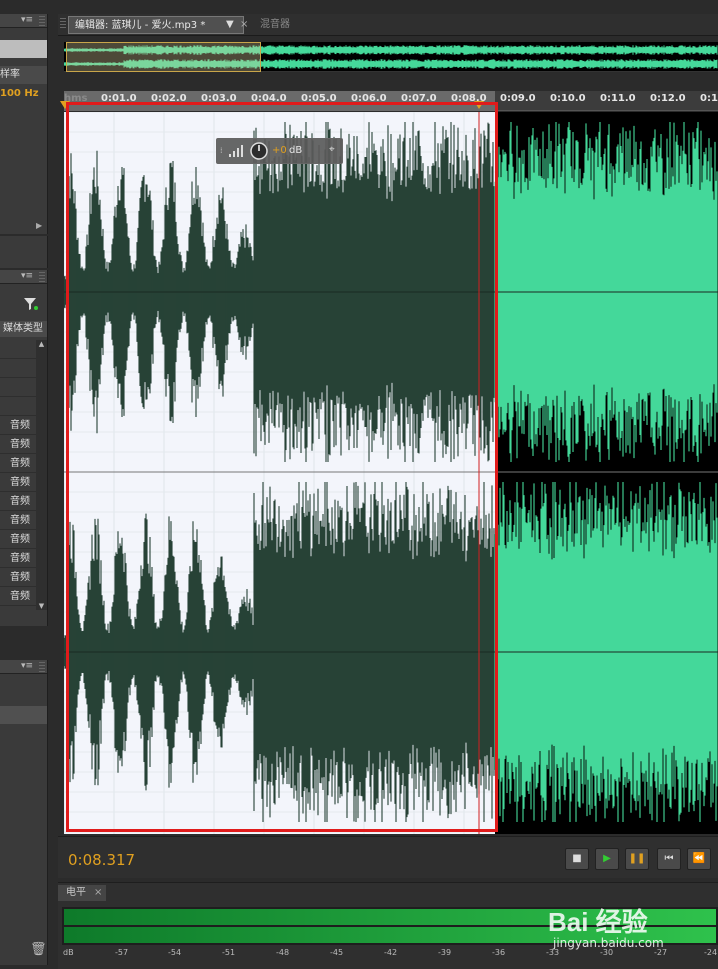  I want to click on skip-start-button: ⏮, so click(669, 859).